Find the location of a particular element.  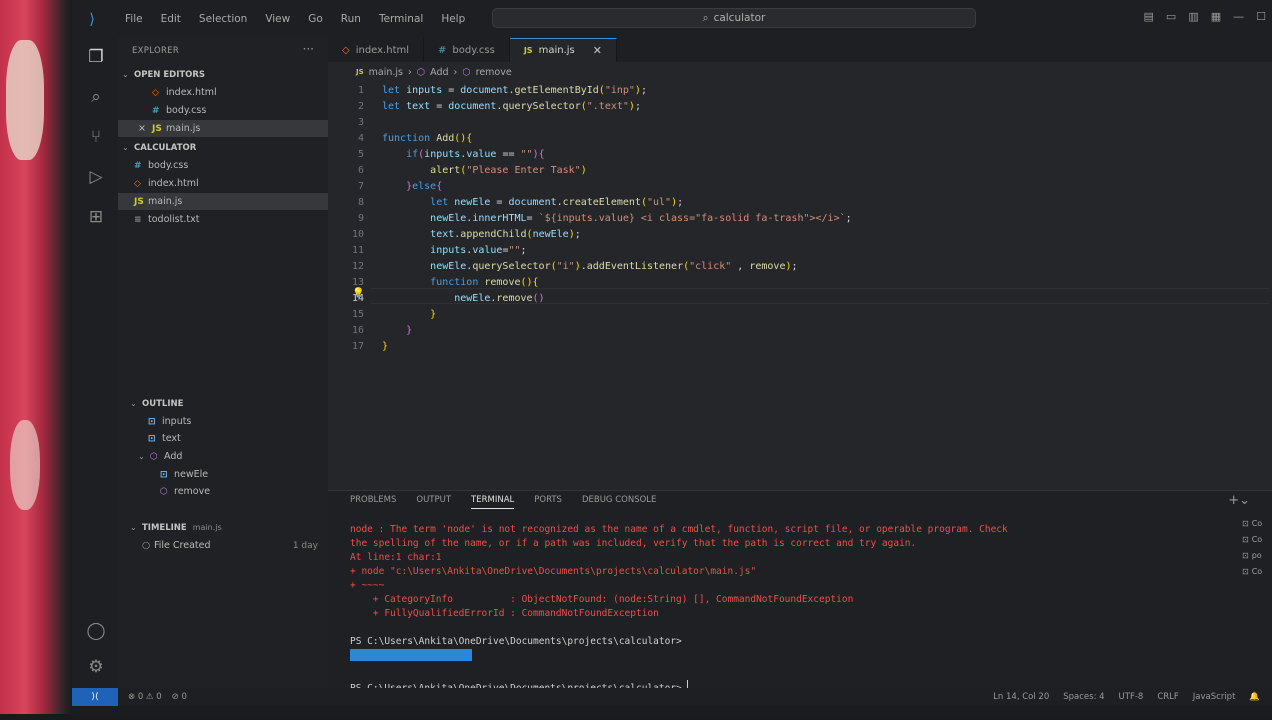

tab-ports: PORTS is located at coordinates (548, 502).